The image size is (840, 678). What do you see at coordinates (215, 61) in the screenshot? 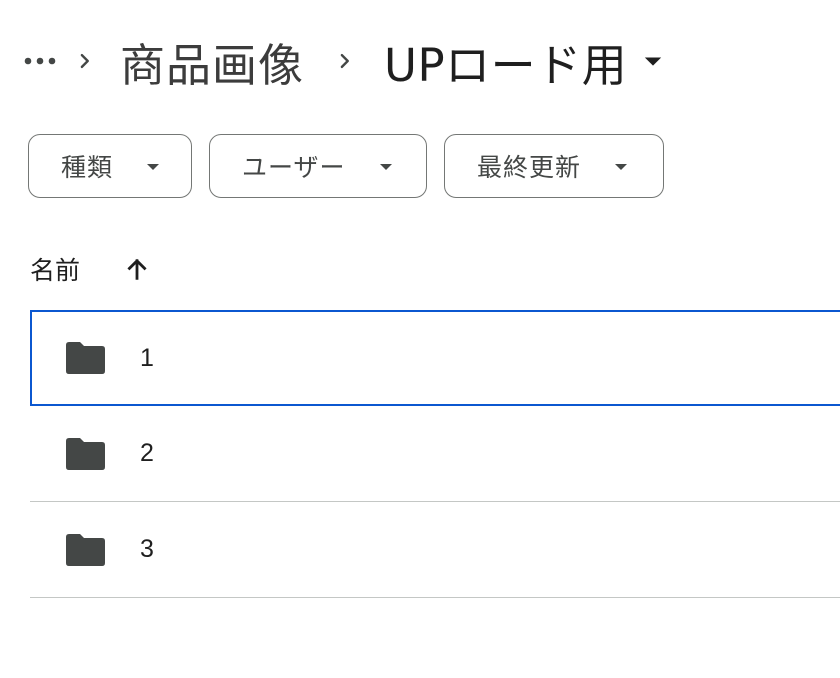
I see `breadcrumb-parent-folder: 商品画像` at bounding box center [215, 61].